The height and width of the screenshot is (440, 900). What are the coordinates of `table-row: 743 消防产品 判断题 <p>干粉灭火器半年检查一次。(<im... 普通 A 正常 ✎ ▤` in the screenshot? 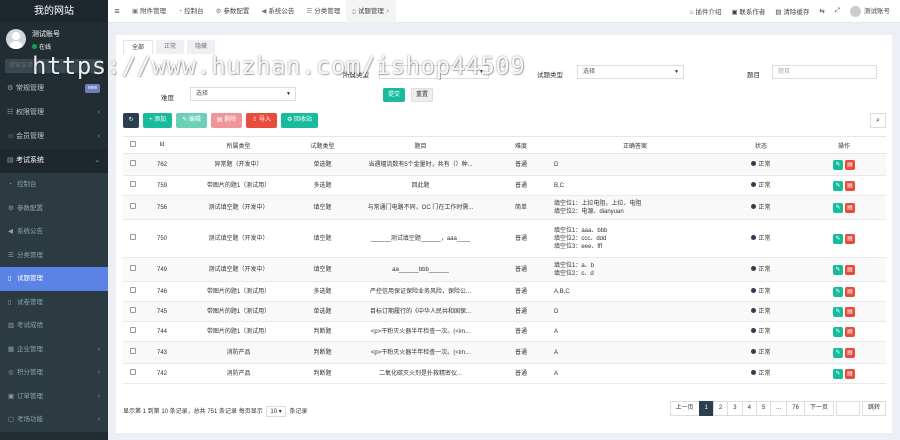 It's located at (504, 352).